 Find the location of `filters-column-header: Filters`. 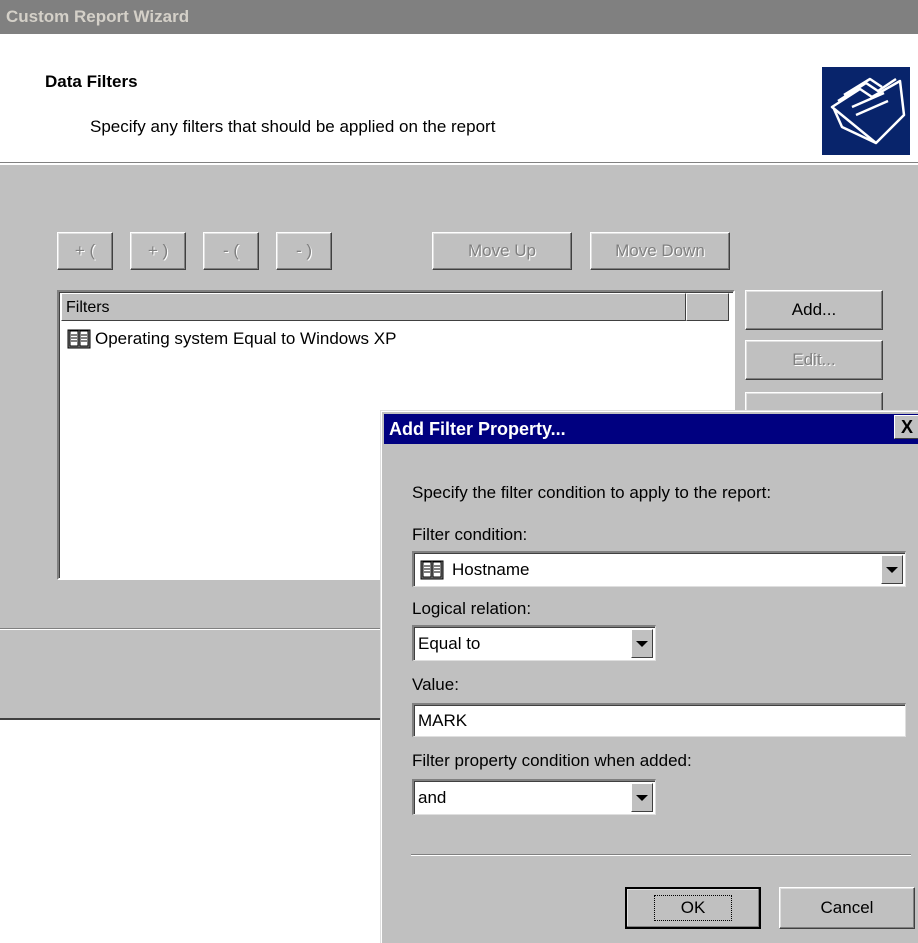

filters-column-header: Filters is located at coordinates (373, 307).